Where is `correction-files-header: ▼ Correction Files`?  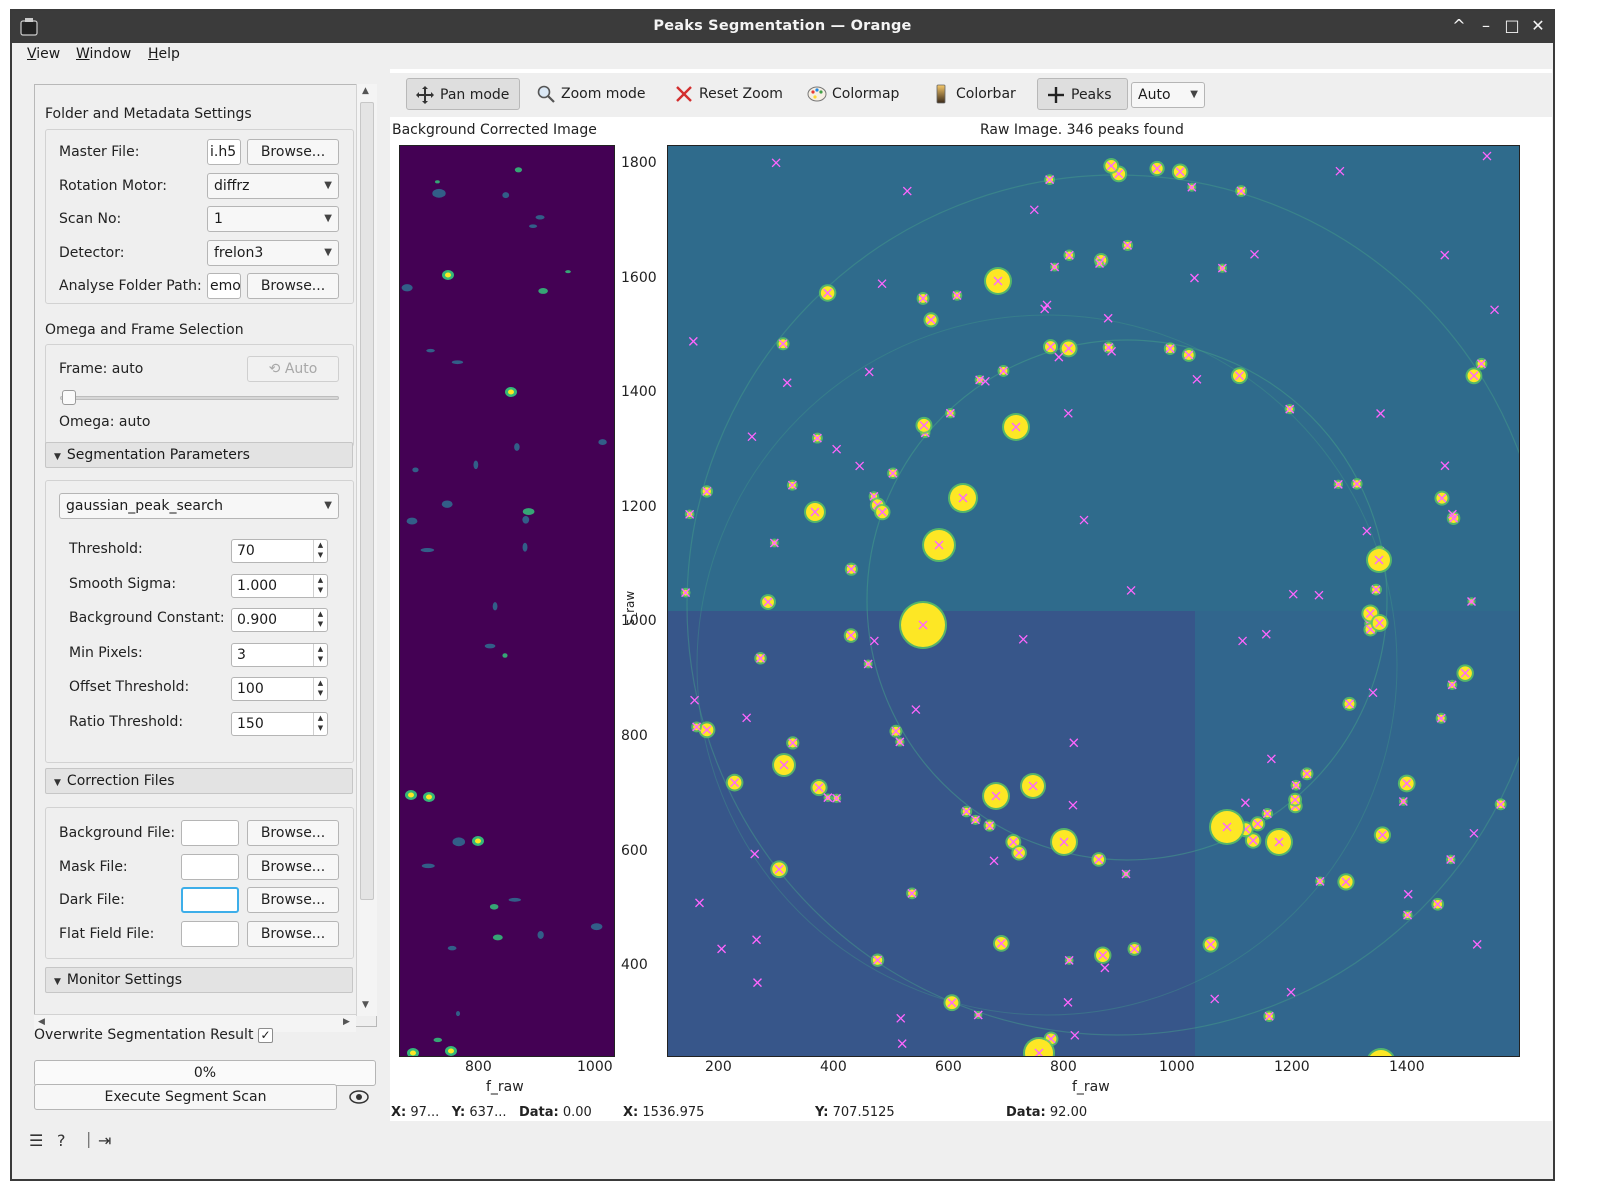 correction-files-header: ▼ Correction Files is located at coordinates (199, 781).